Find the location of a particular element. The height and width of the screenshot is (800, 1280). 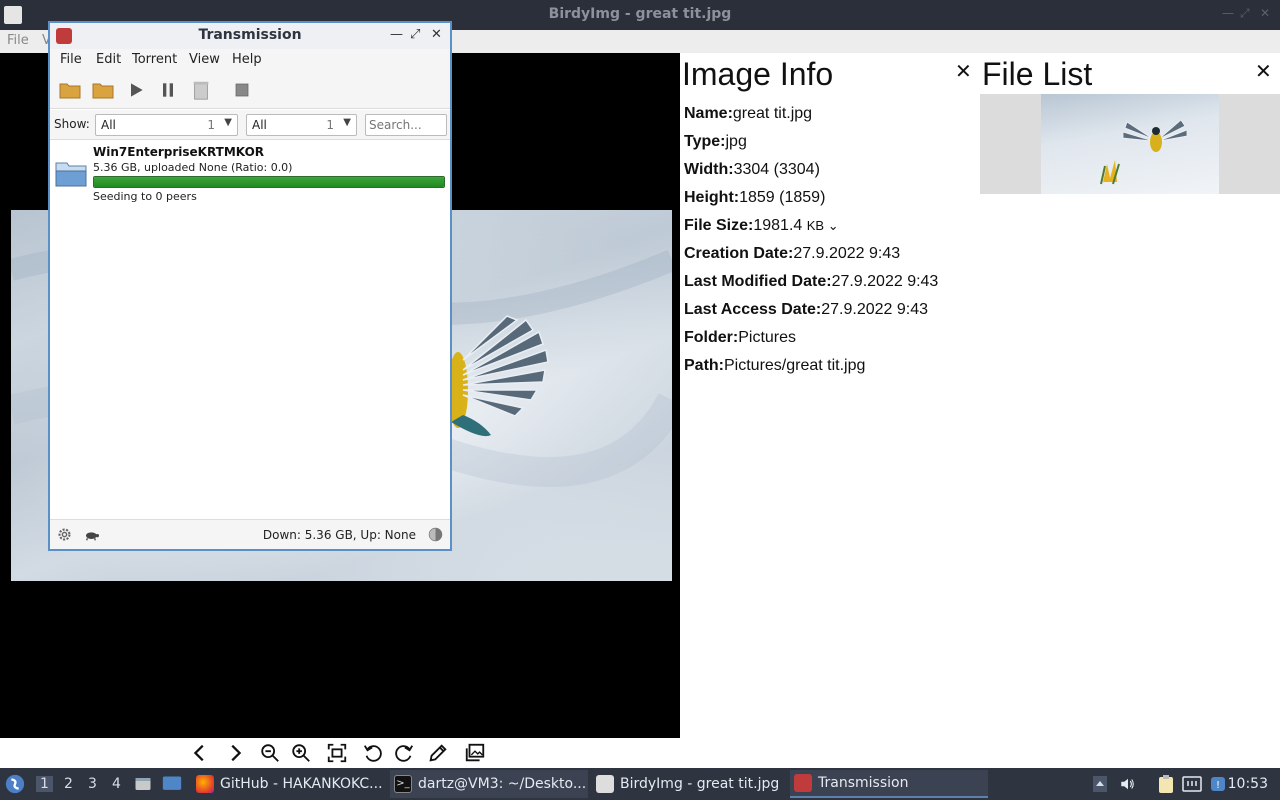

workspace-3: 3 is located at coordinates (92, 784).